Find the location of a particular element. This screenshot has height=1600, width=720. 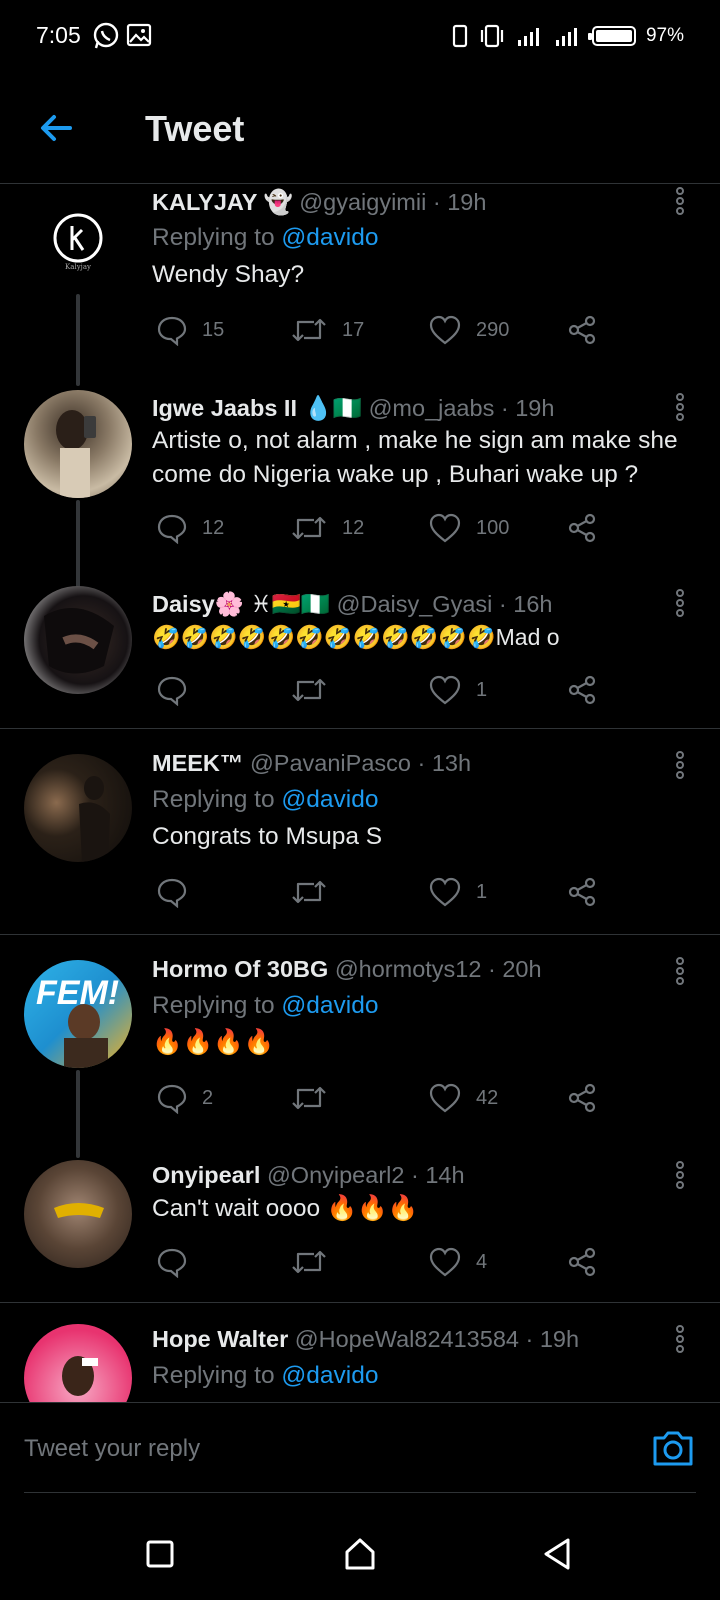

retweet-button: 17 is located at coordinates (327, 330).